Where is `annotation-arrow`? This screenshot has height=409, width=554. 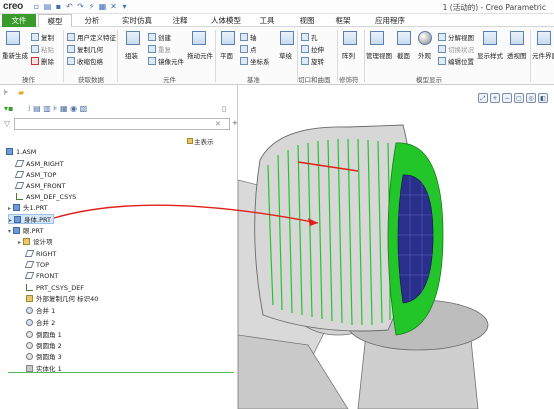 annotation-arrow is located at coordinates (186, 215).